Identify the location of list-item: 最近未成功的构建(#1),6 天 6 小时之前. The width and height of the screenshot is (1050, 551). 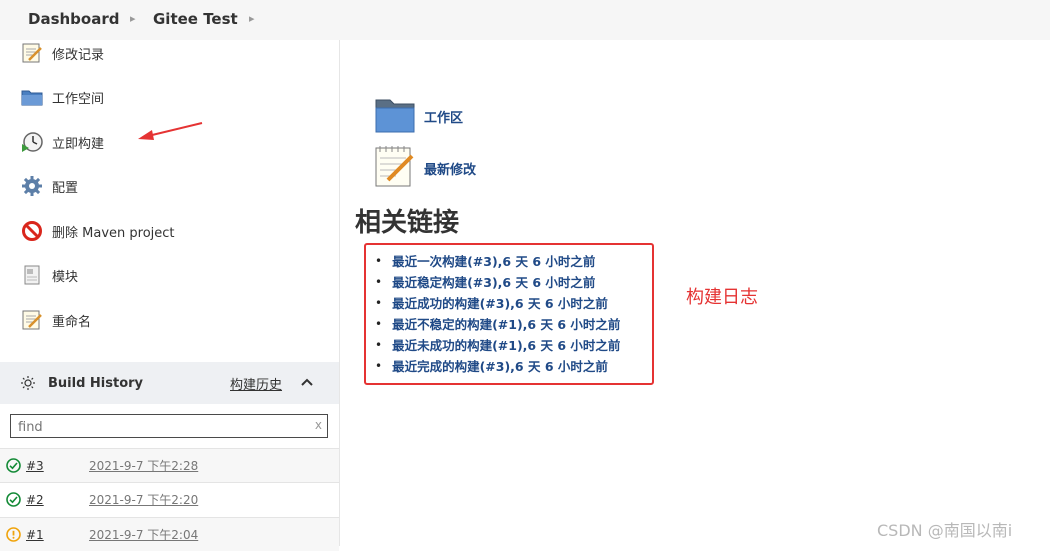
(497, 344).